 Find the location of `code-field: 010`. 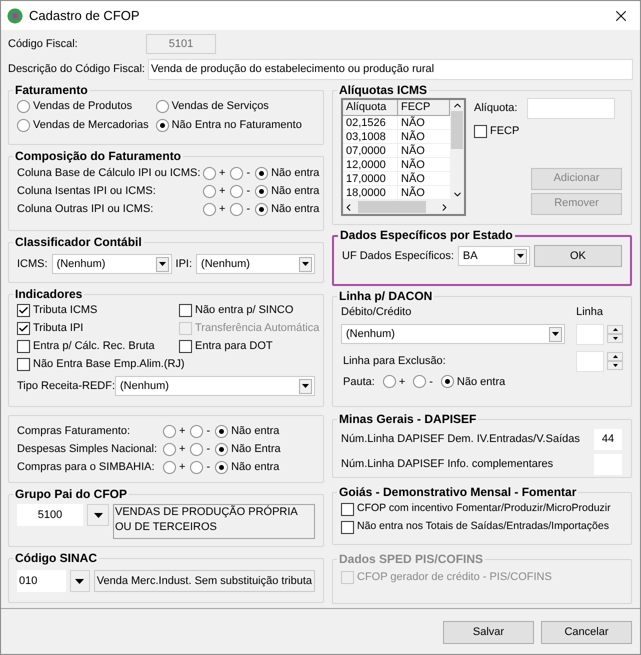

code-field: 010 is located at coordinates (41, 581).